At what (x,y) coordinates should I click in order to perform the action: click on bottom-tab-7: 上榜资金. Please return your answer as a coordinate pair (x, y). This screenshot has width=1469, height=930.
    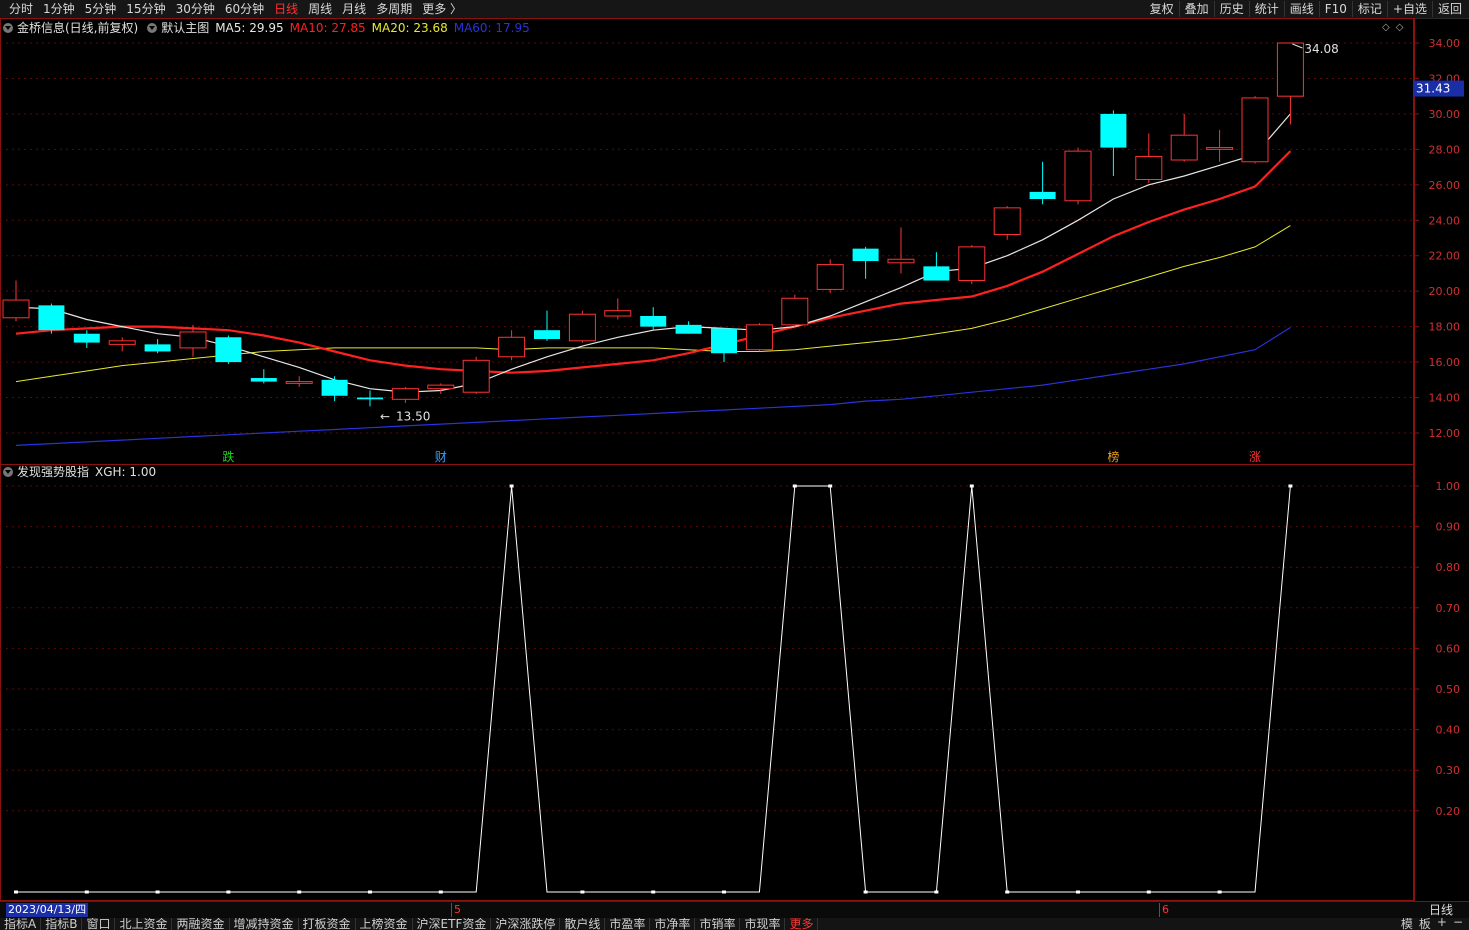
    Looking at the image, I should click on (384, 924).